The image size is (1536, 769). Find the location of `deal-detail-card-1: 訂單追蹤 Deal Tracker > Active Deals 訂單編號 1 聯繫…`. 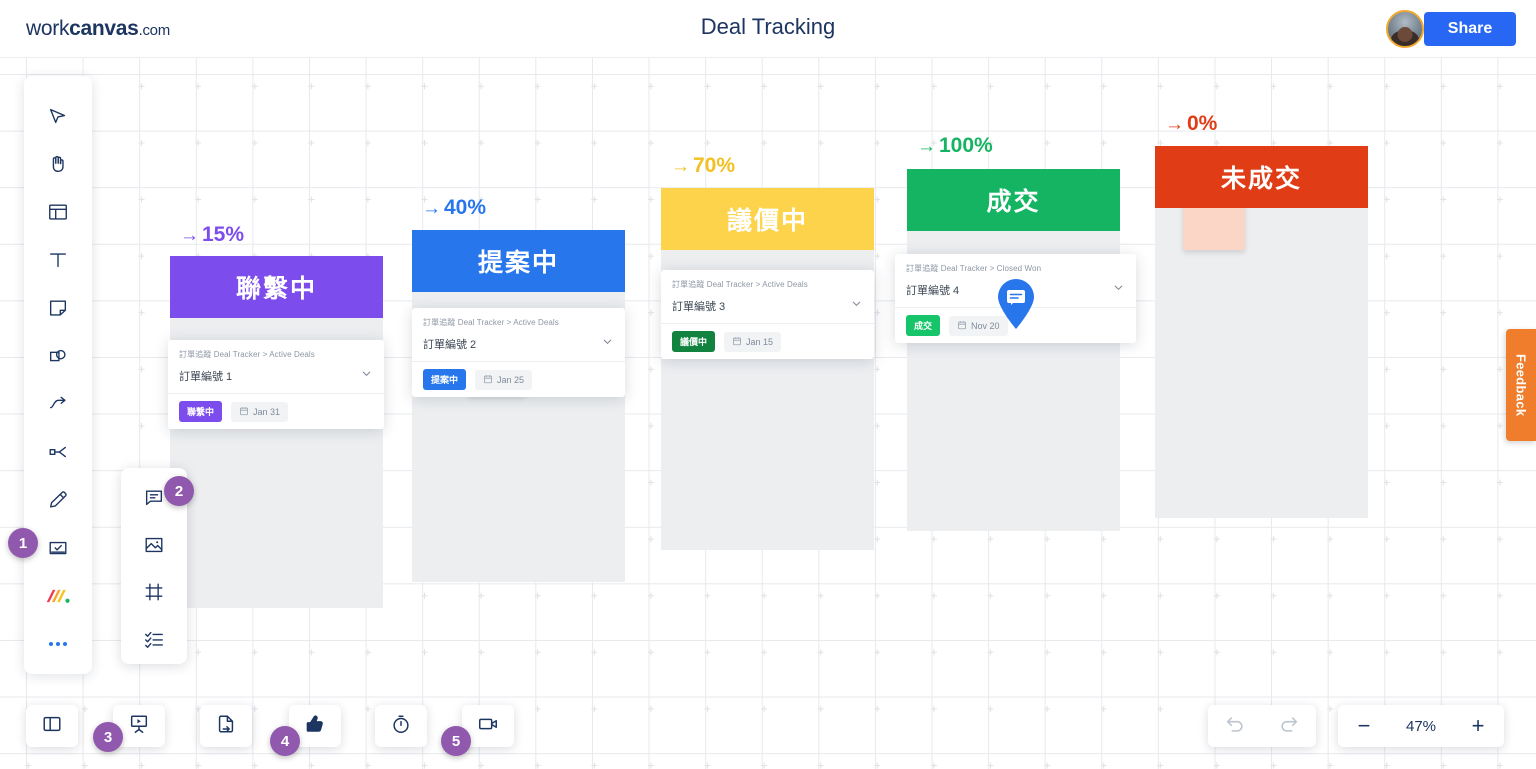

deal-detail-card-1: 訂單追蹤 Deal Tracker > Active Deals 訂單編號 1 聯繫… is located at coordinates (276, 384).